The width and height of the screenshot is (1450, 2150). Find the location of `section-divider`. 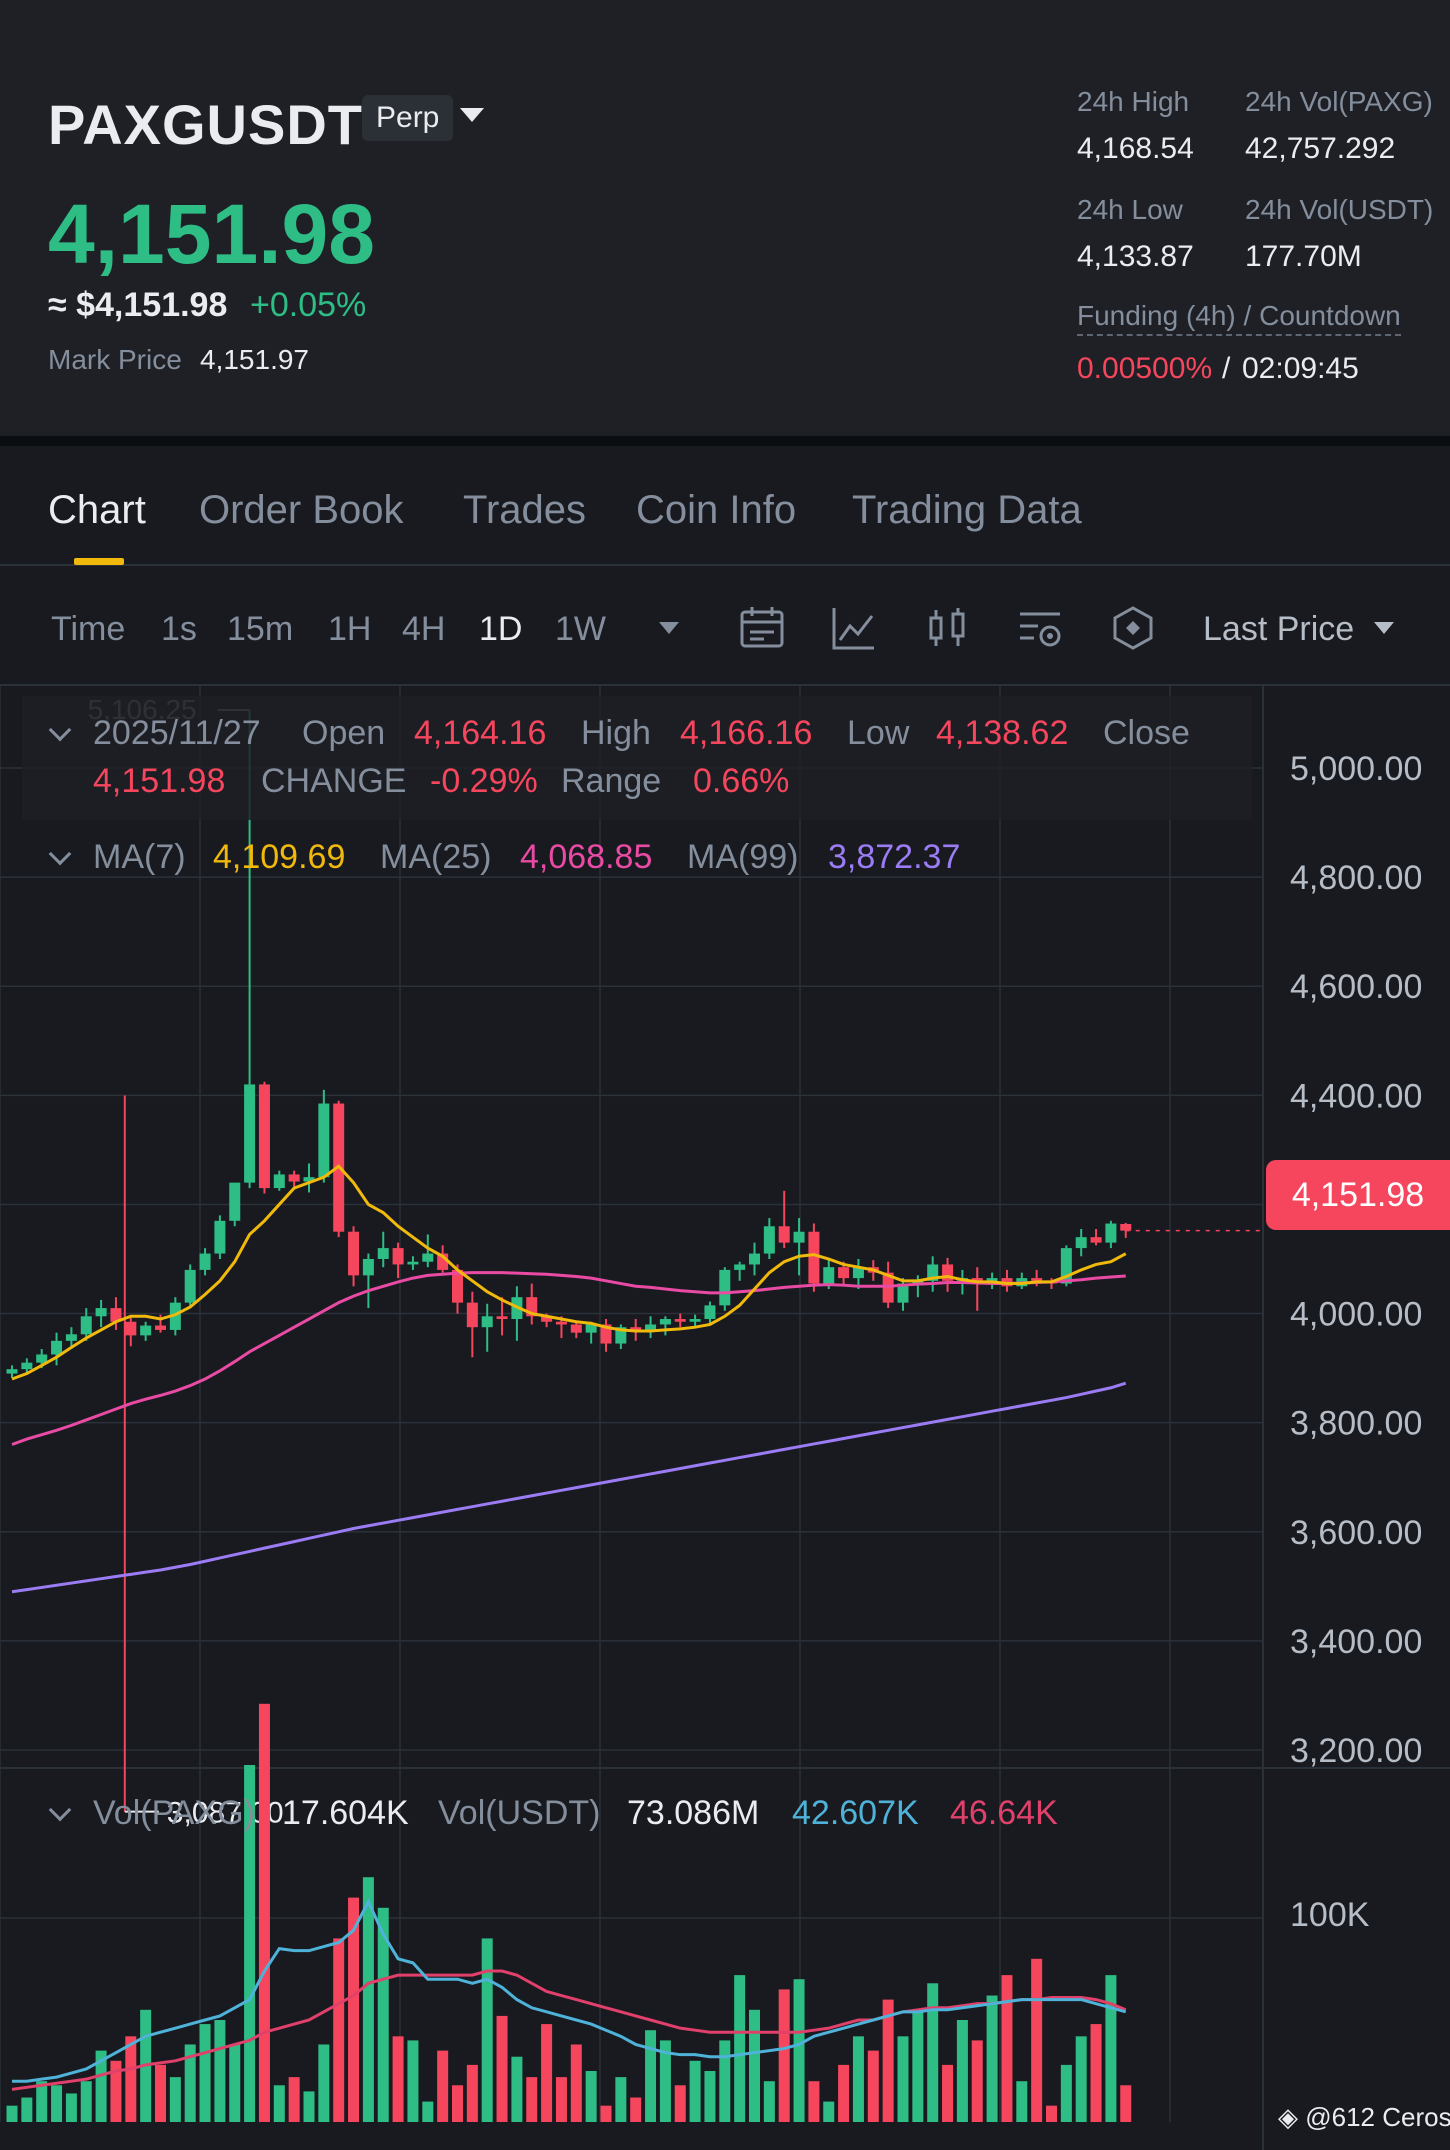

section-divider is located at coordinates (725, 441).